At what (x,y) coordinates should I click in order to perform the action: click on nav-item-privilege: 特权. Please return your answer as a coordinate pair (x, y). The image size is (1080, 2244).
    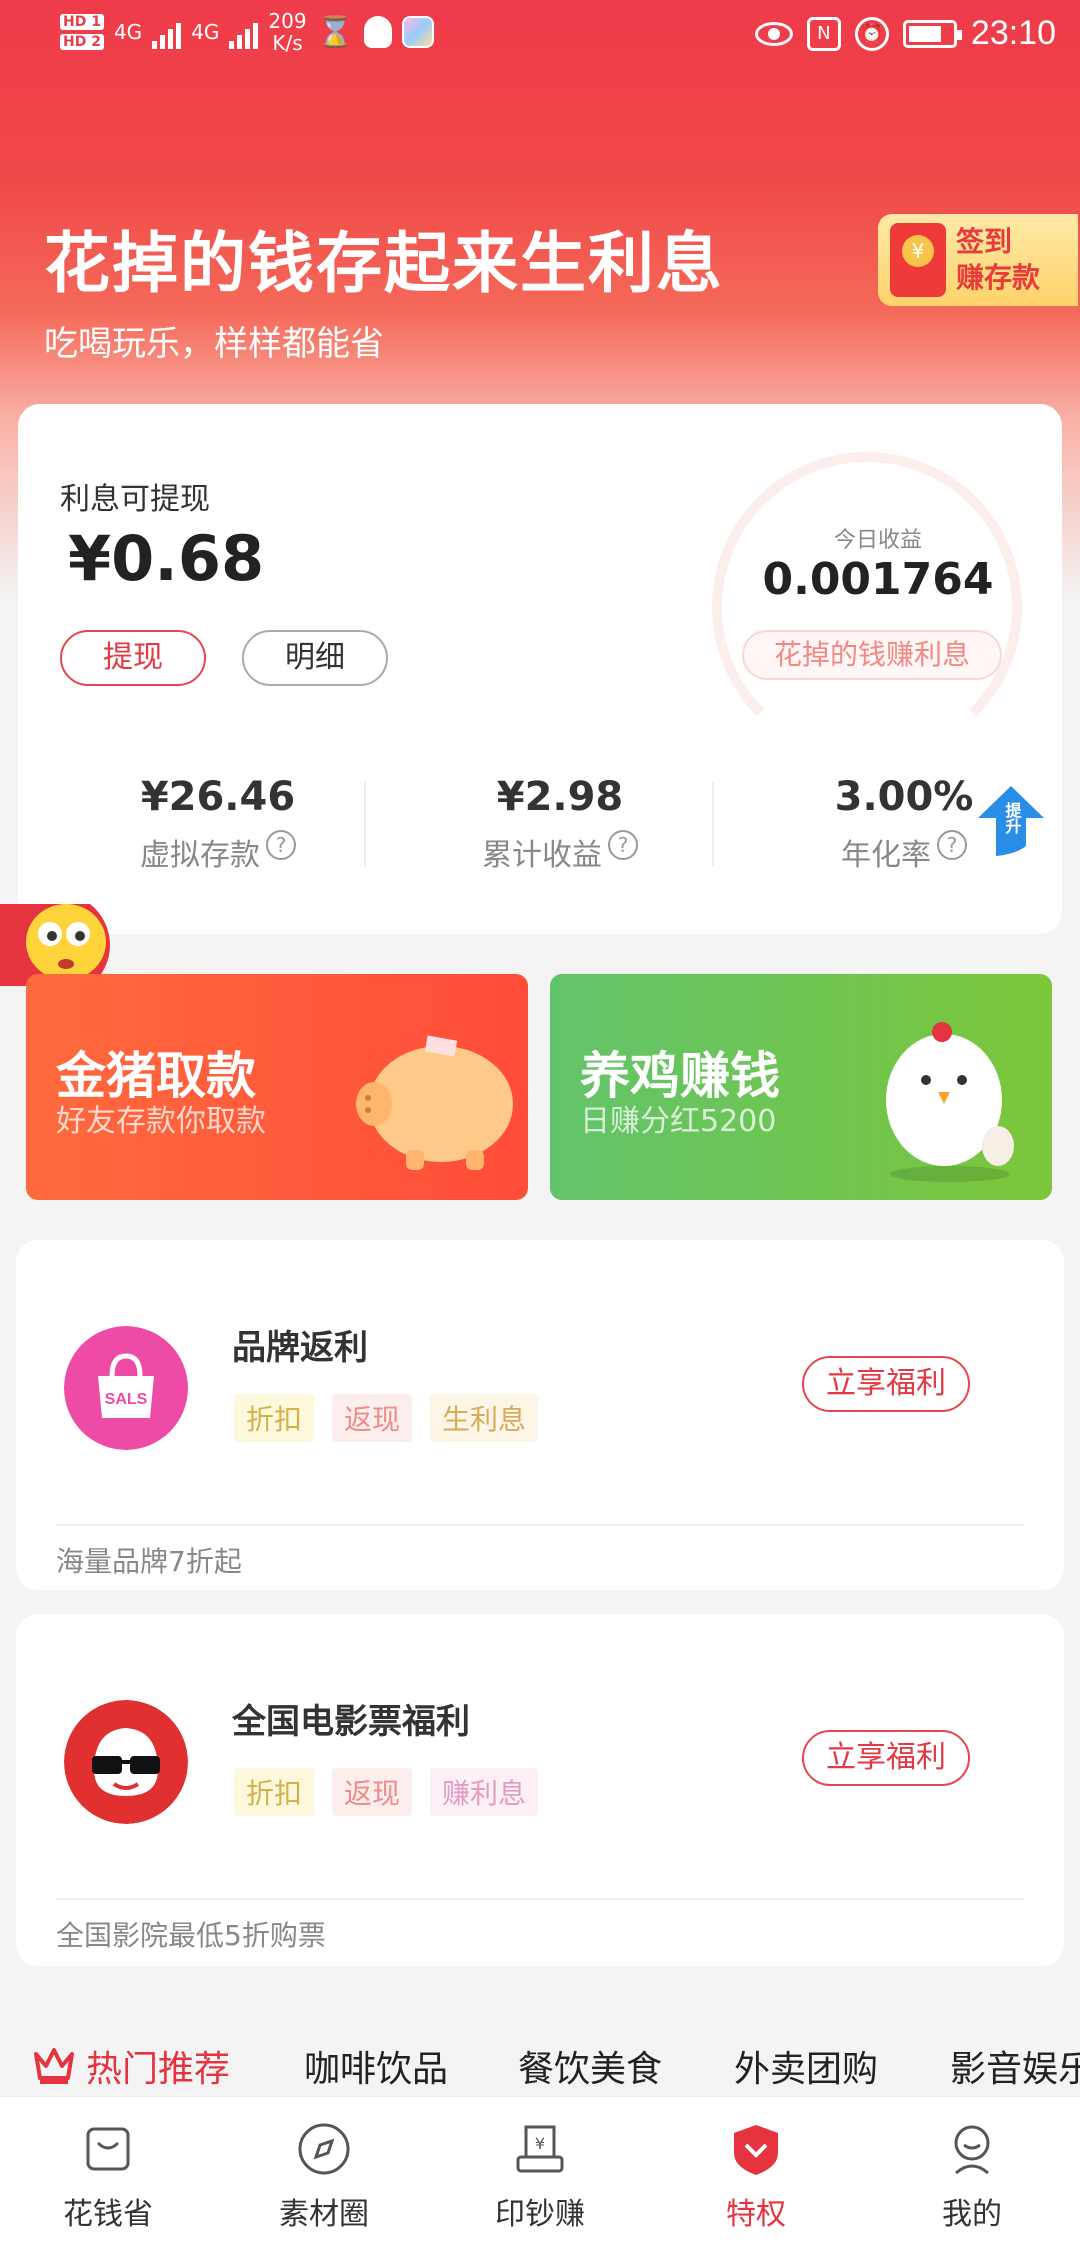
    Looking at the image, I should click on (756, 2177).